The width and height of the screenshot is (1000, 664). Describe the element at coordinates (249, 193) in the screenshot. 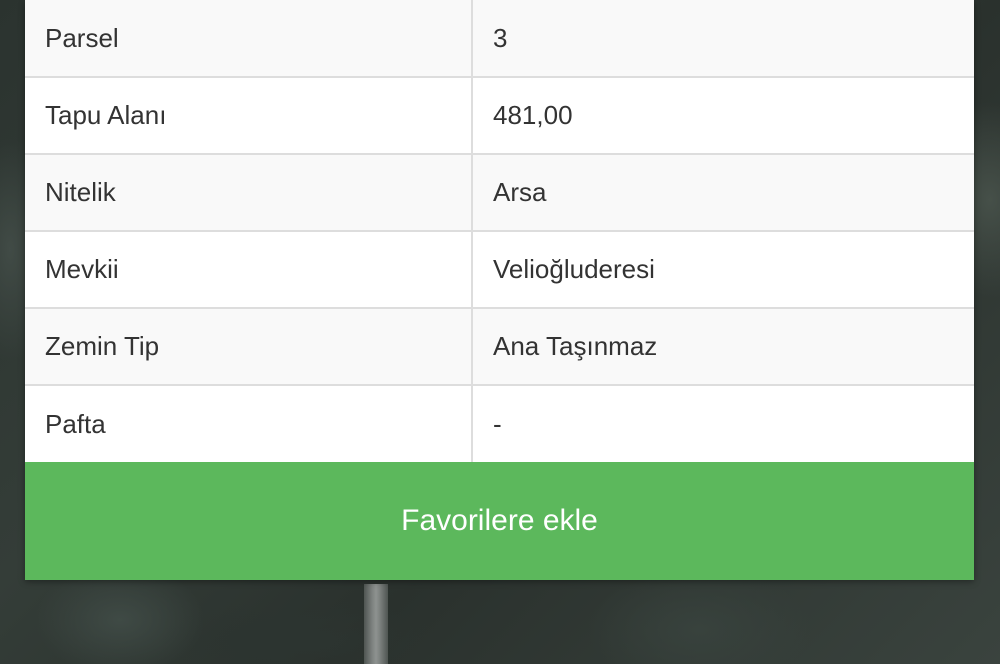

I see `row-label: Nitelik` at that location.